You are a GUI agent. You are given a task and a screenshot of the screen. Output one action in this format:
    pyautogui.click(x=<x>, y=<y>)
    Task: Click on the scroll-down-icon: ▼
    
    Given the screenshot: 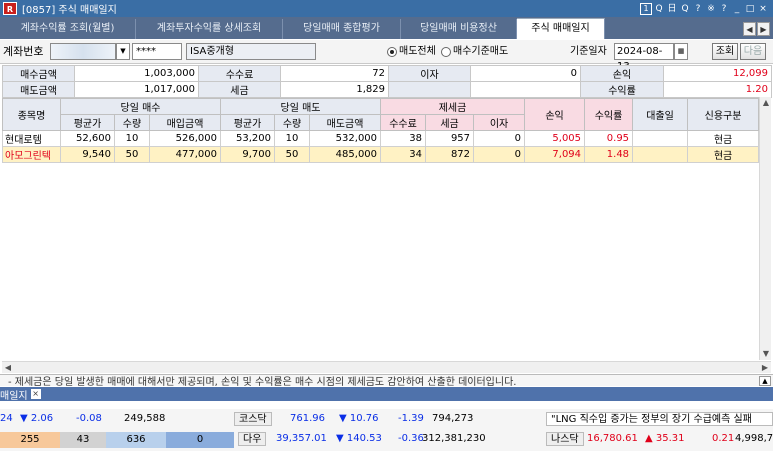 What is the action you would take?
    pyautogui.click(x=766, y=354)
    